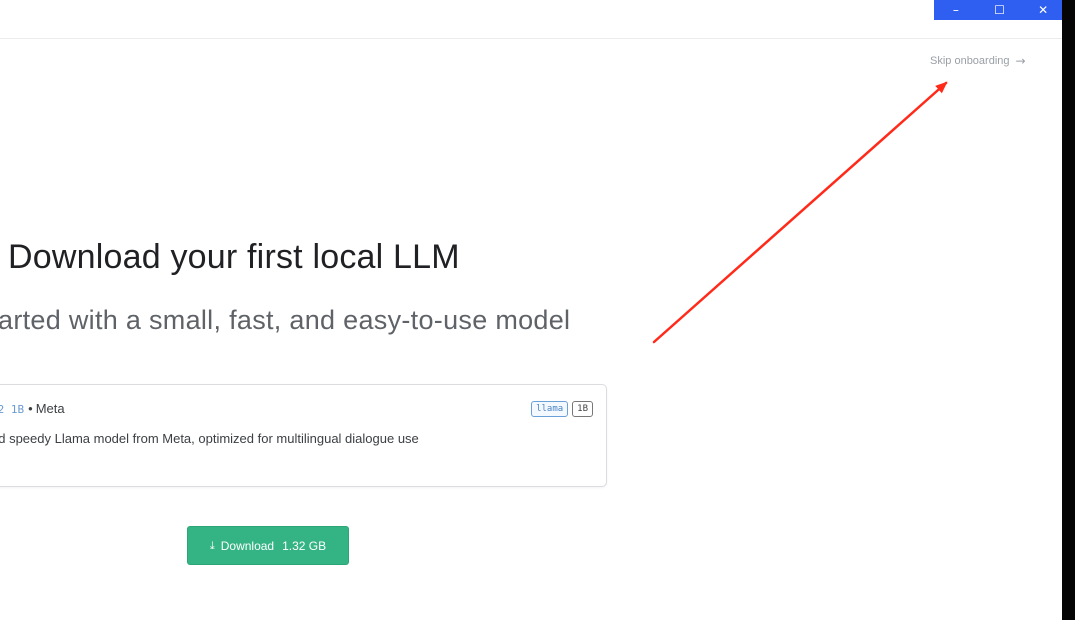  I want to click on window-controls: – ☐ ✕, so click(999, 10).